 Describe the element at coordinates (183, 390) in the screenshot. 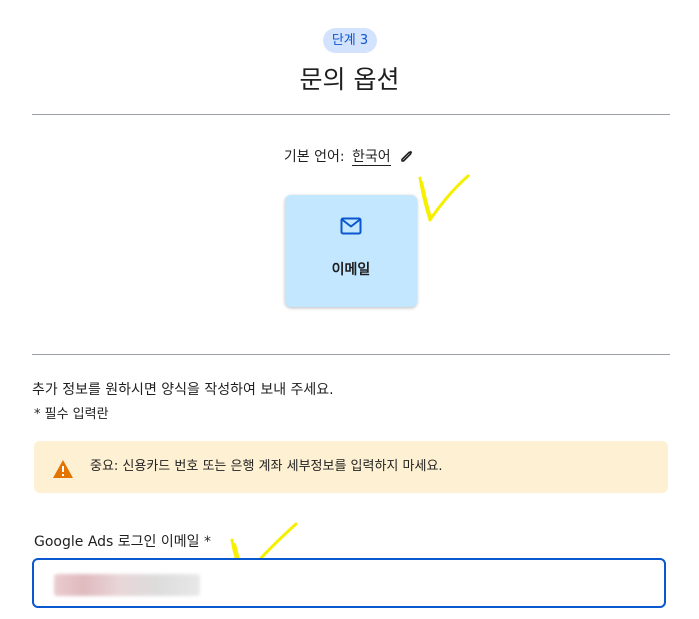

I see `form-info-text: 추가 정보를 원하시면 양식을 작성하여 보내 주세요.` at that location.